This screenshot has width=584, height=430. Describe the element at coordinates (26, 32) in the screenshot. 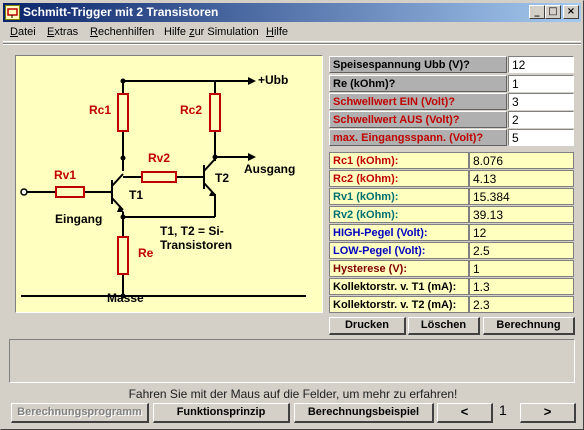

I see `menu-datei-rest: atei` at that location.